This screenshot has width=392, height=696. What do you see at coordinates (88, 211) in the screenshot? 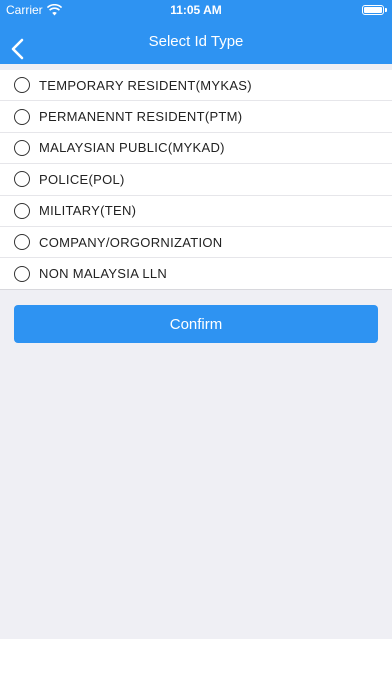
I see `option-label: MILITARY(TEN)` at bounding box center [88, 211].